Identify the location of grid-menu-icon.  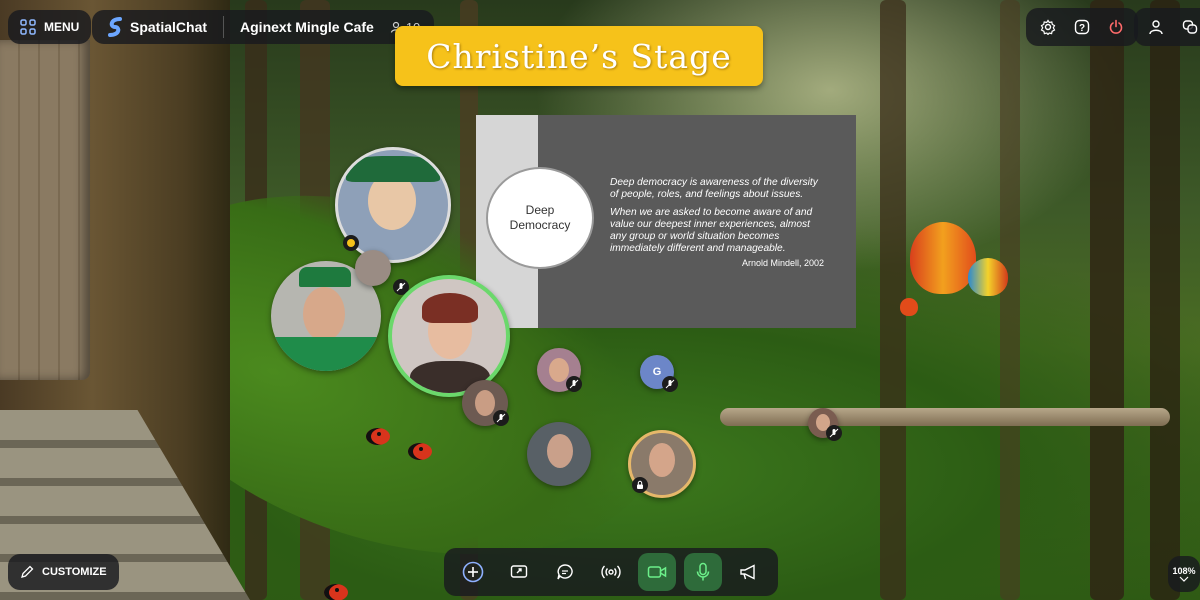
(28, 27).